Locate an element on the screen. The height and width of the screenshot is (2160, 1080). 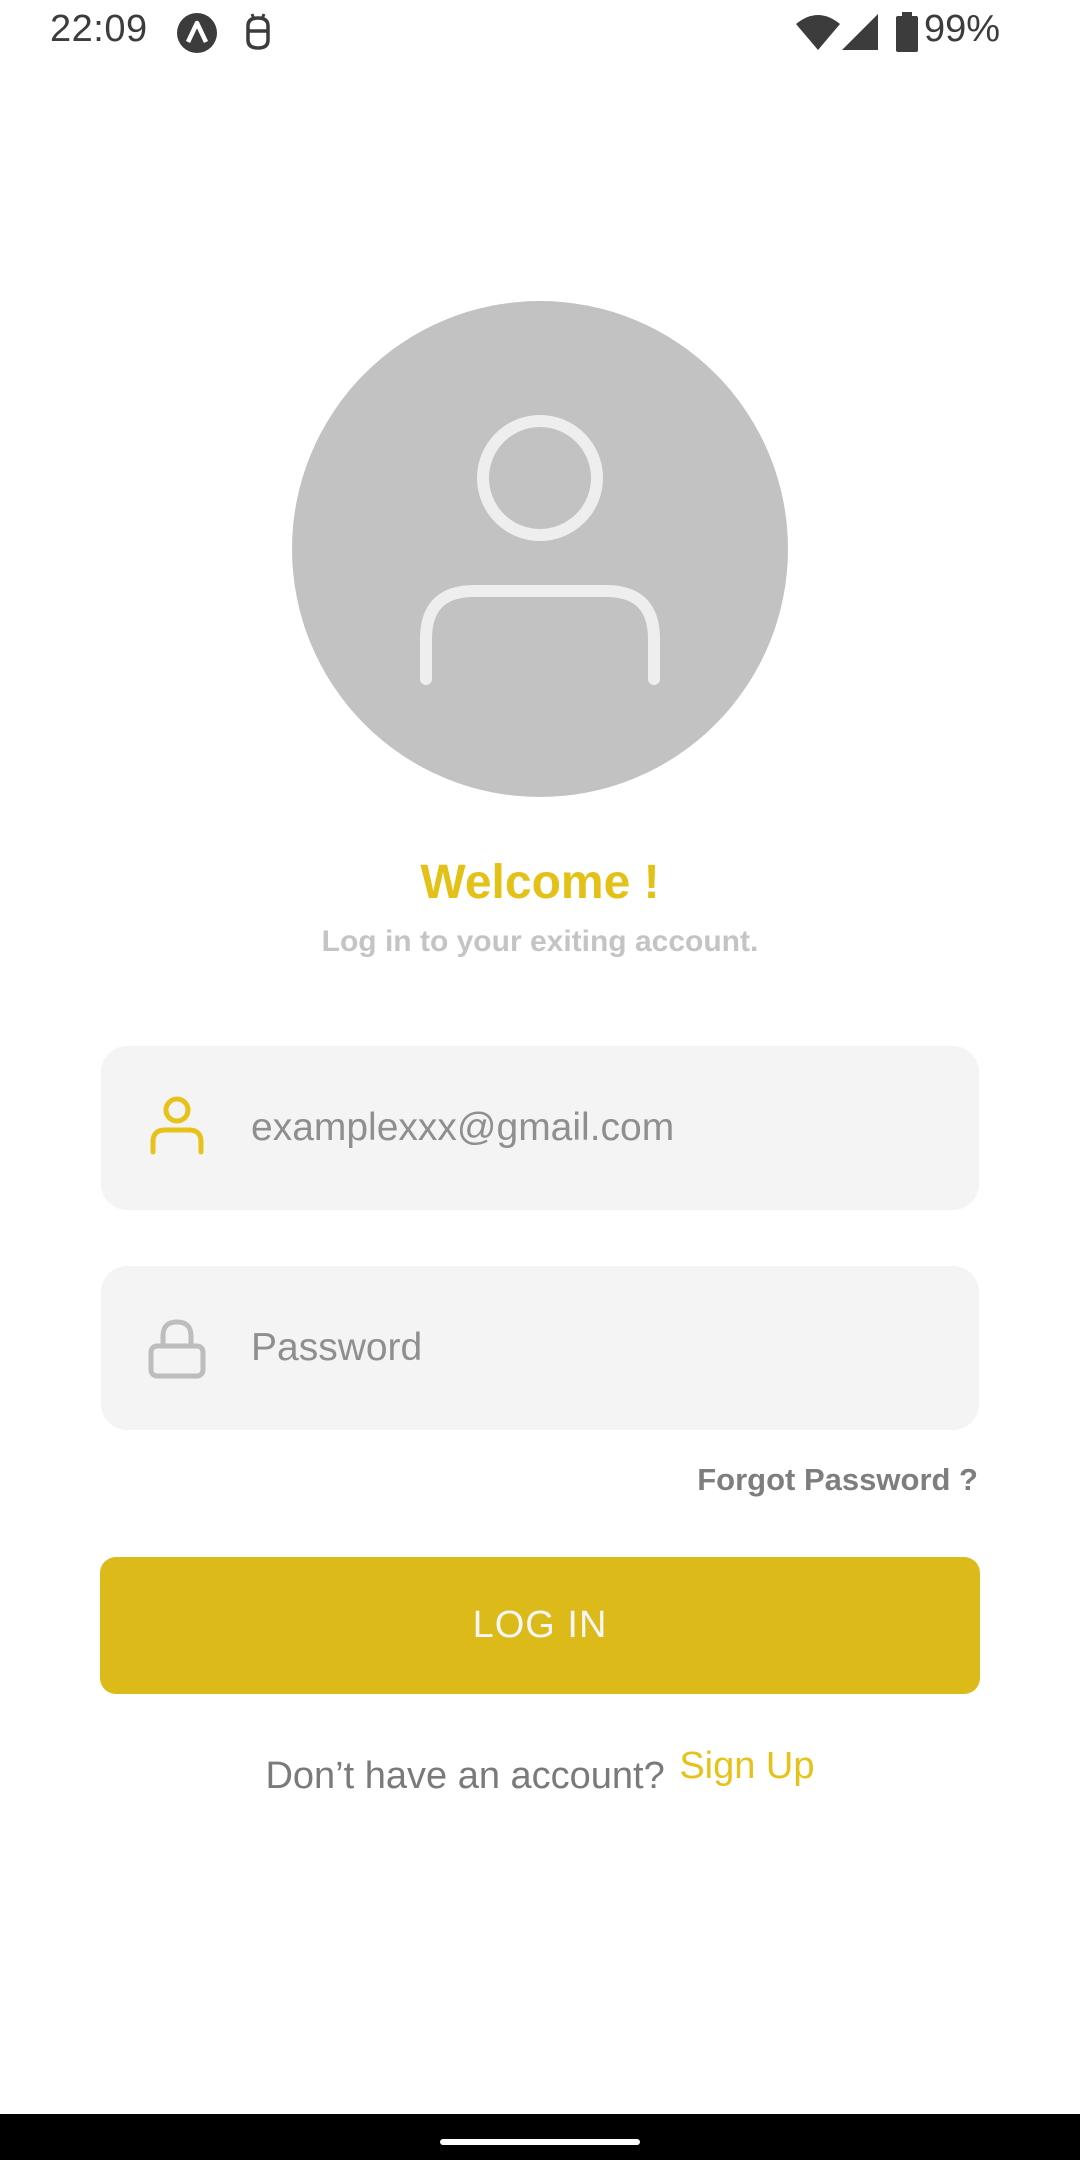
app-a-icon is located at coordinates (197, 33).